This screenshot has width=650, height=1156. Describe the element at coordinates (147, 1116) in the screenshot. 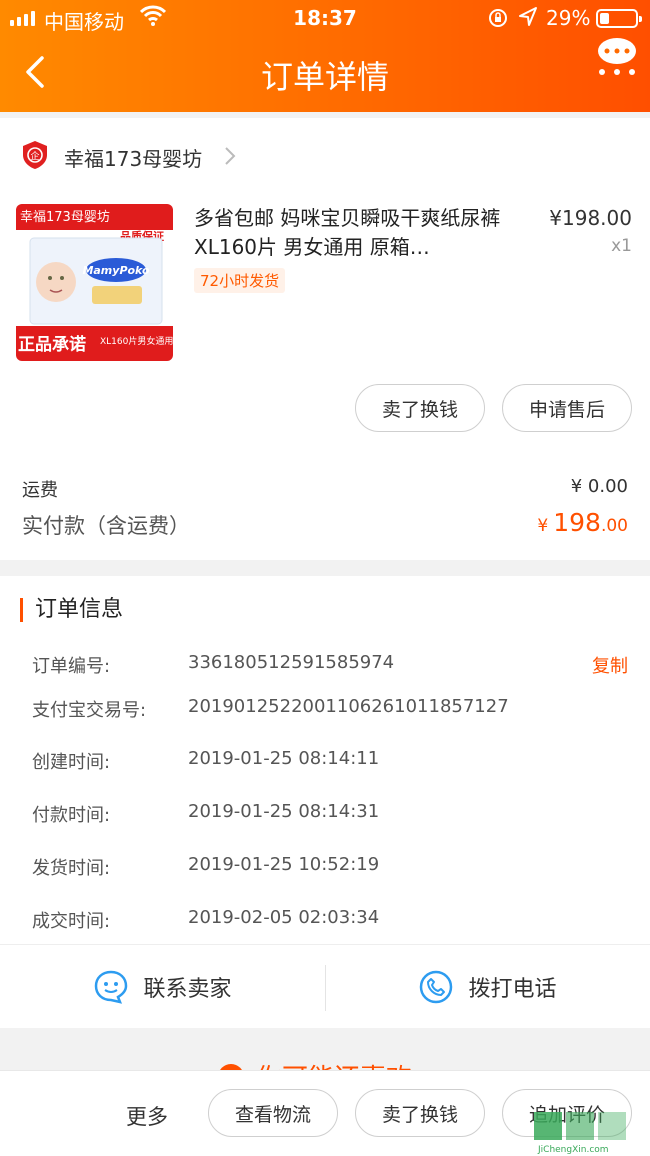

I see `more-button: 更多` at that location.